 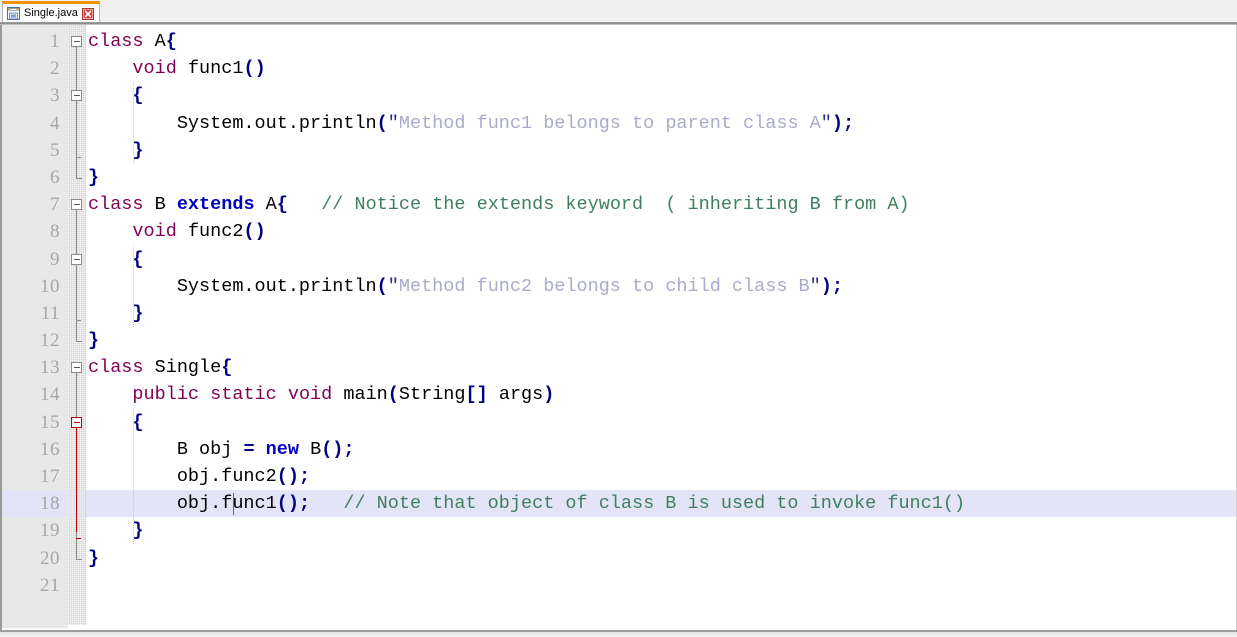 What do you see at coordinates (76, 112) in the screenshot?
I see `fold-range-line` at bounding box center [76, 112].